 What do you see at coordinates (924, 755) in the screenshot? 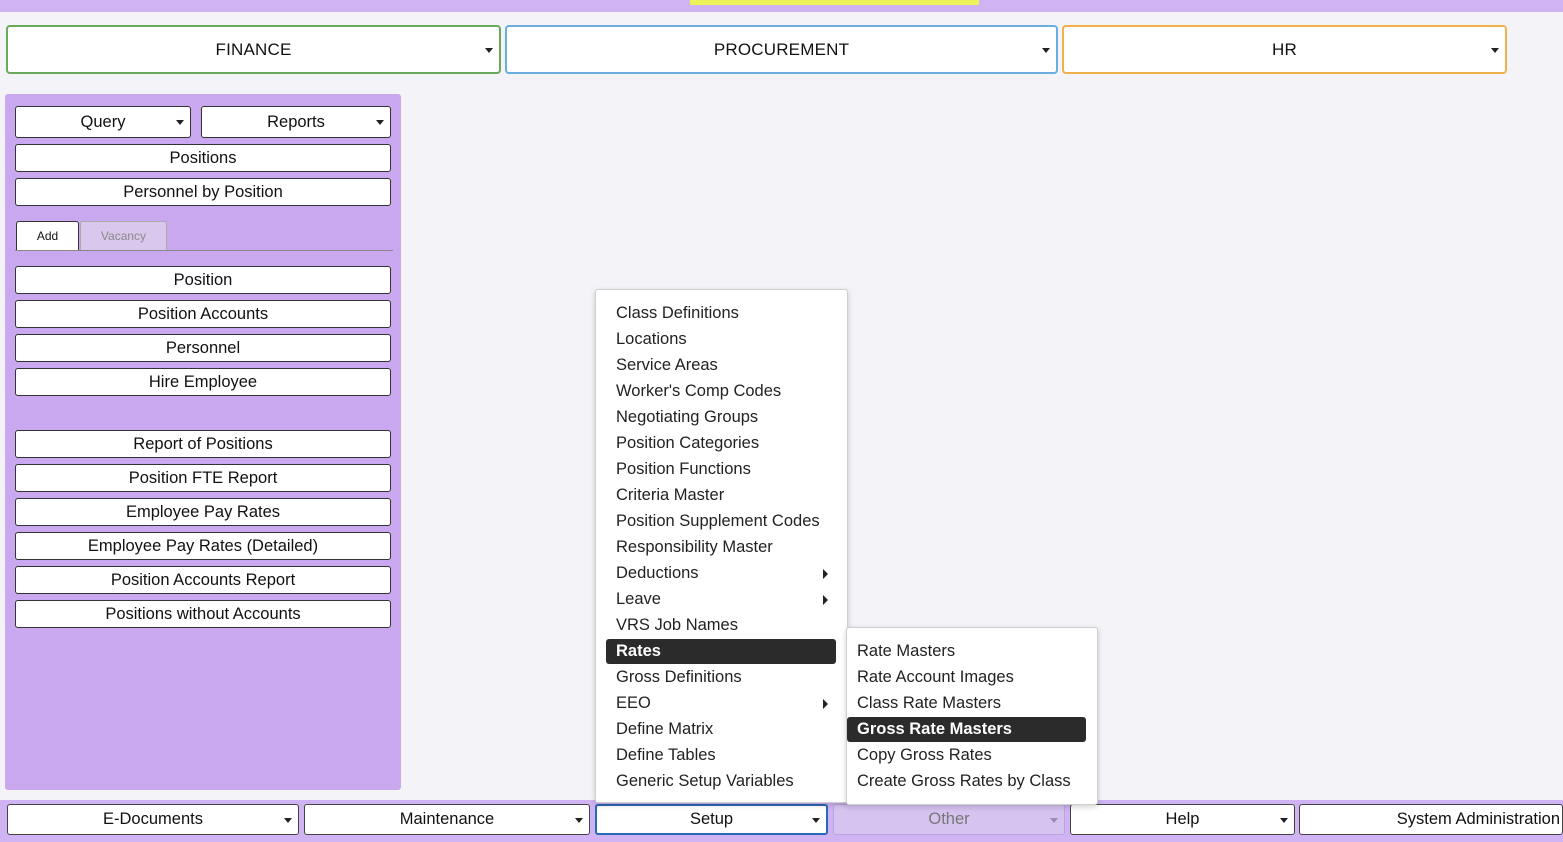
I see `menu-item-label: Copy Gross Rates` at bounding box center [924, 755].